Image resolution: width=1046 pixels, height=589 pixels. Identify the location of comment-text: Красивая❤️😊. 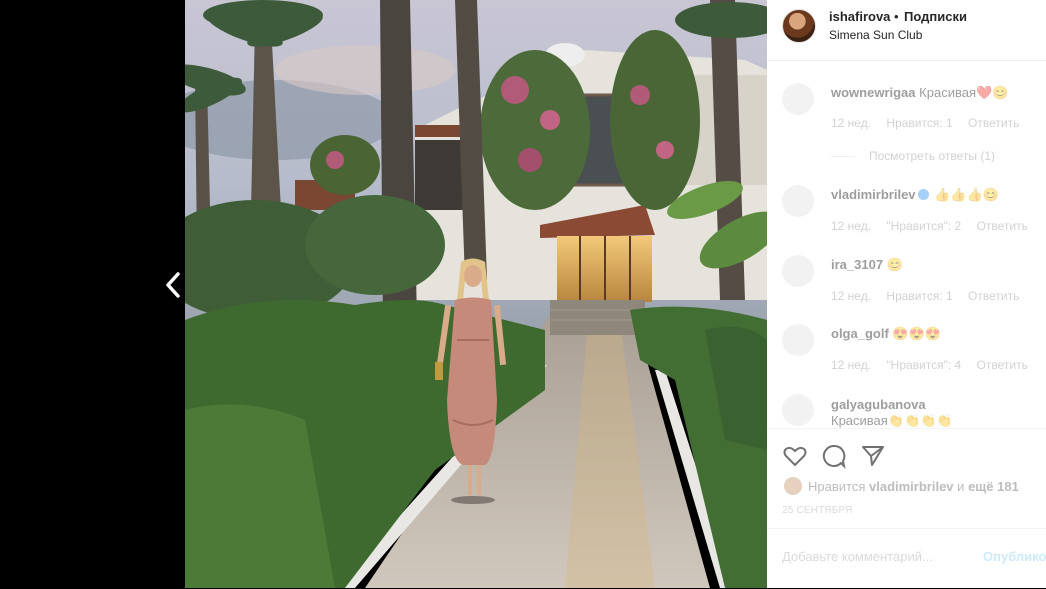
(964, 92).